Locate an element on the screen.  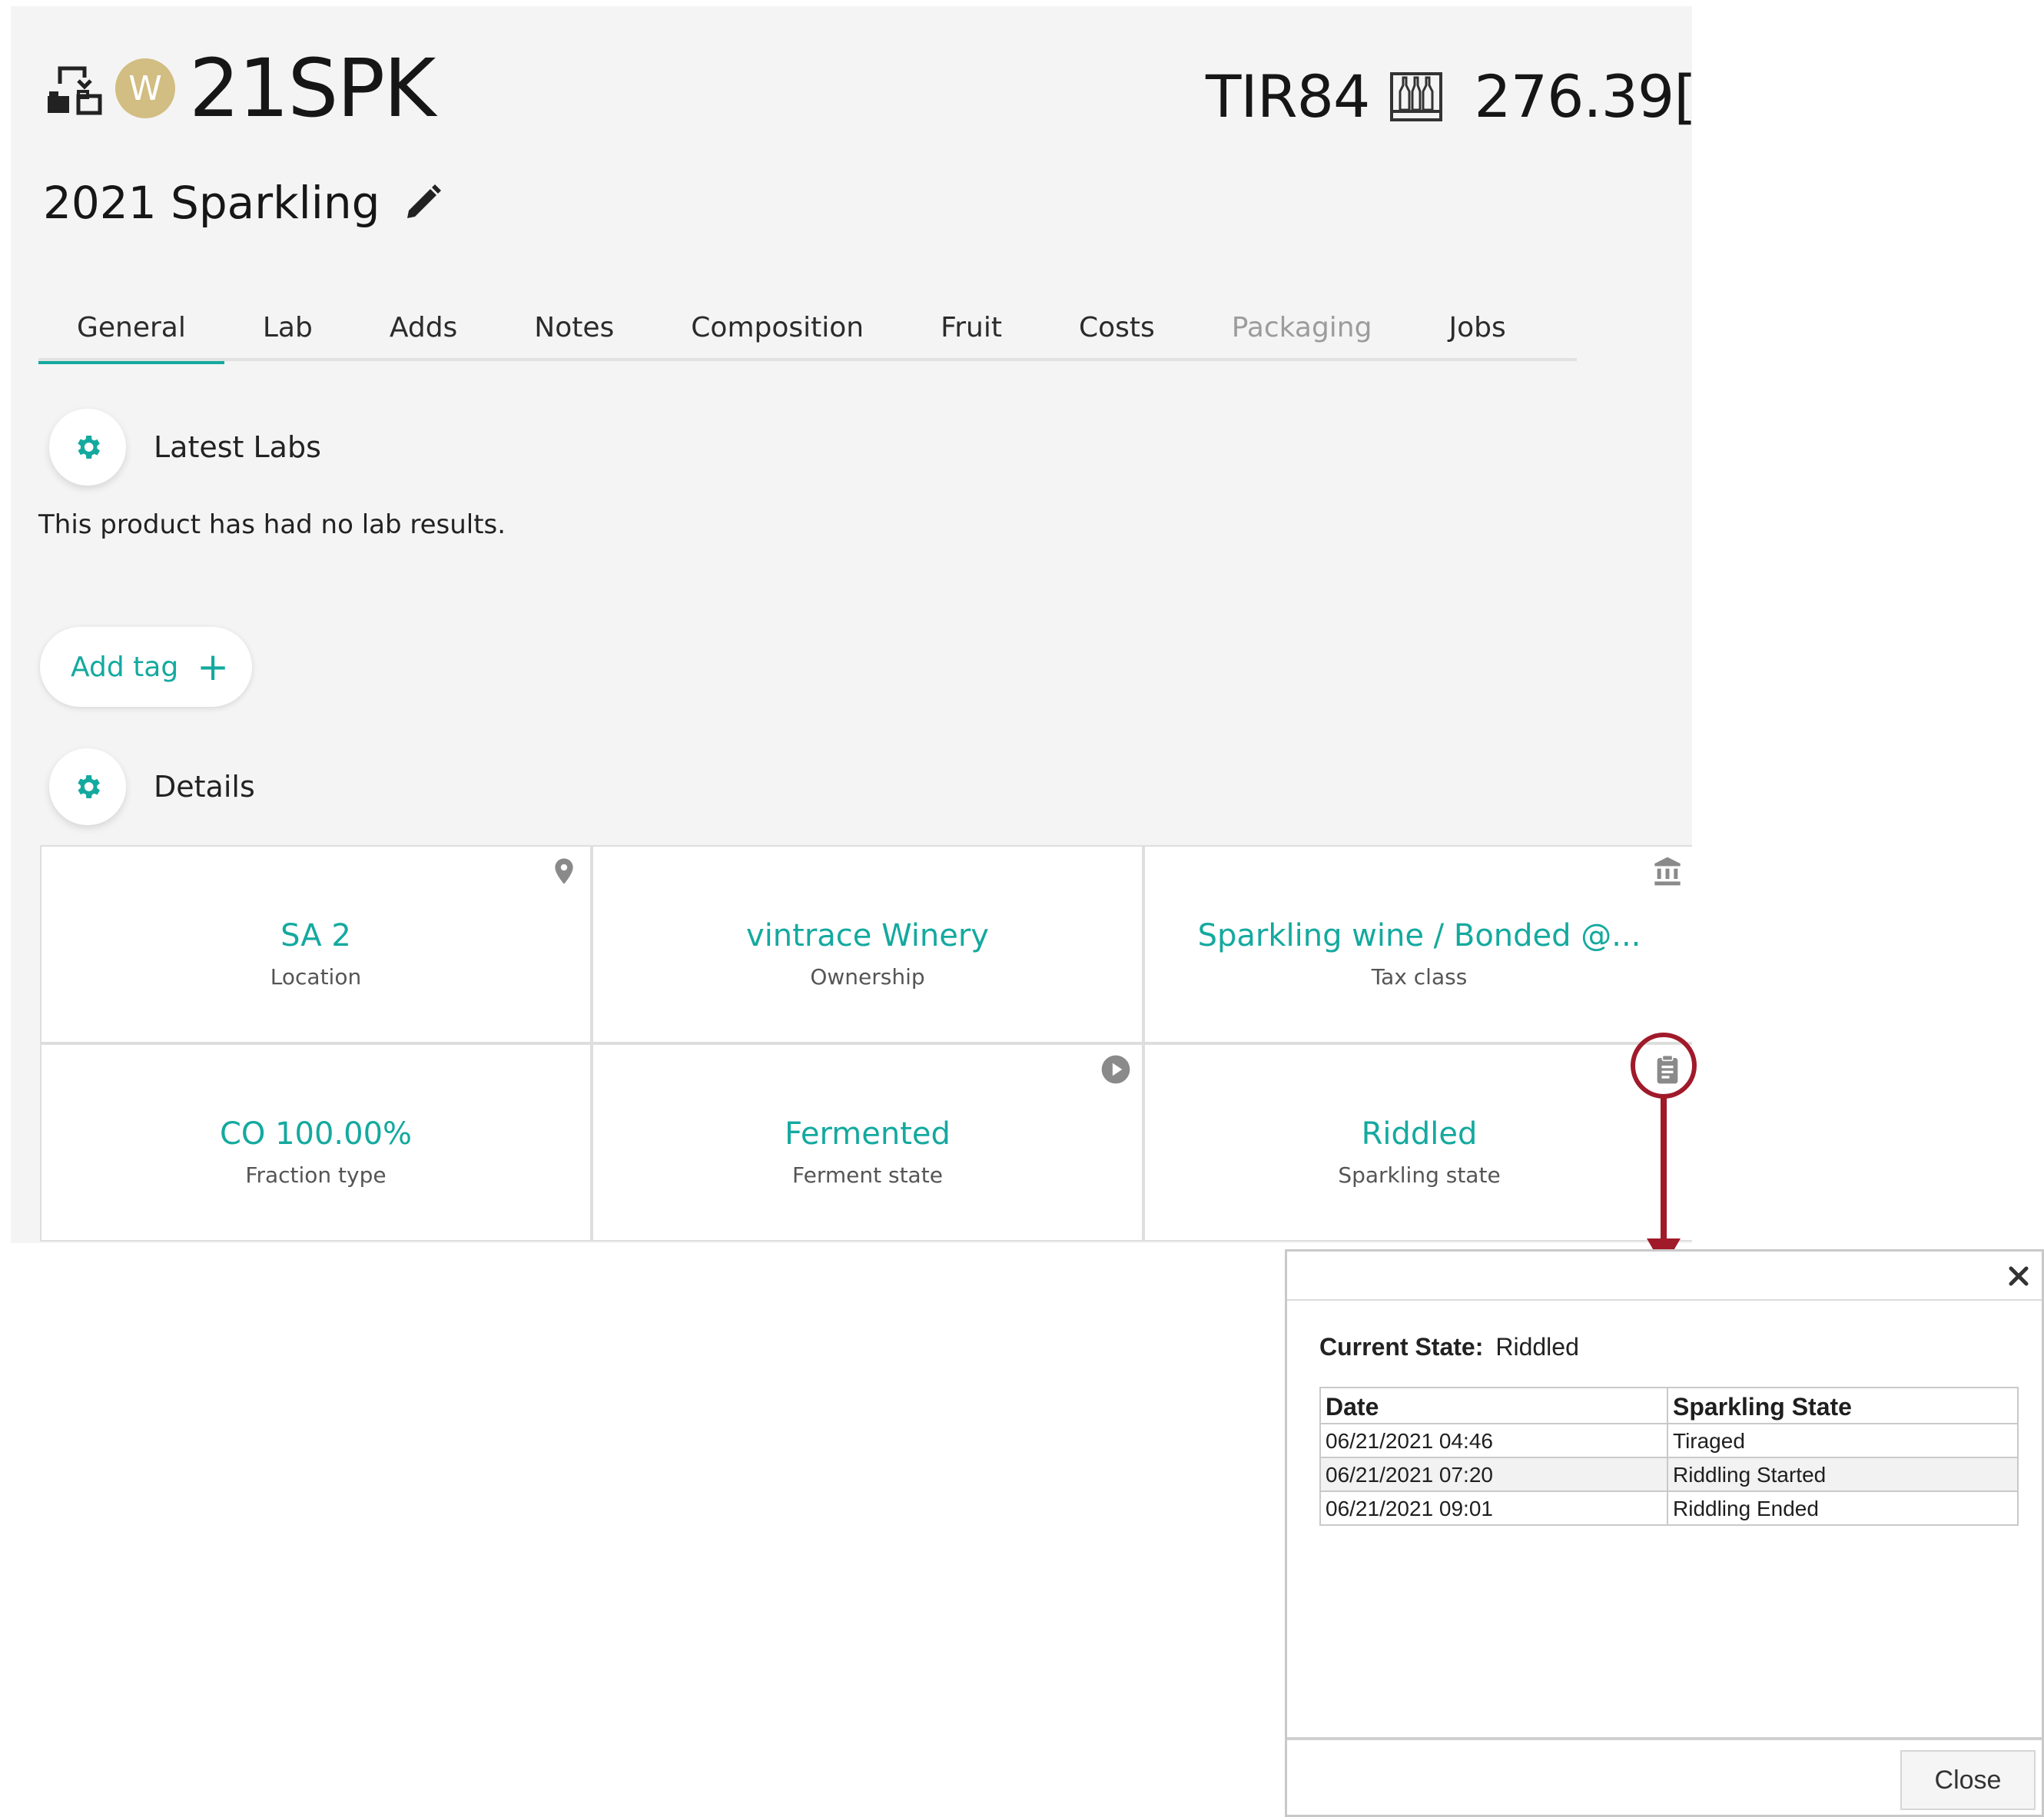
callout-highlight-circle is located at coordinates (1664, 1066).